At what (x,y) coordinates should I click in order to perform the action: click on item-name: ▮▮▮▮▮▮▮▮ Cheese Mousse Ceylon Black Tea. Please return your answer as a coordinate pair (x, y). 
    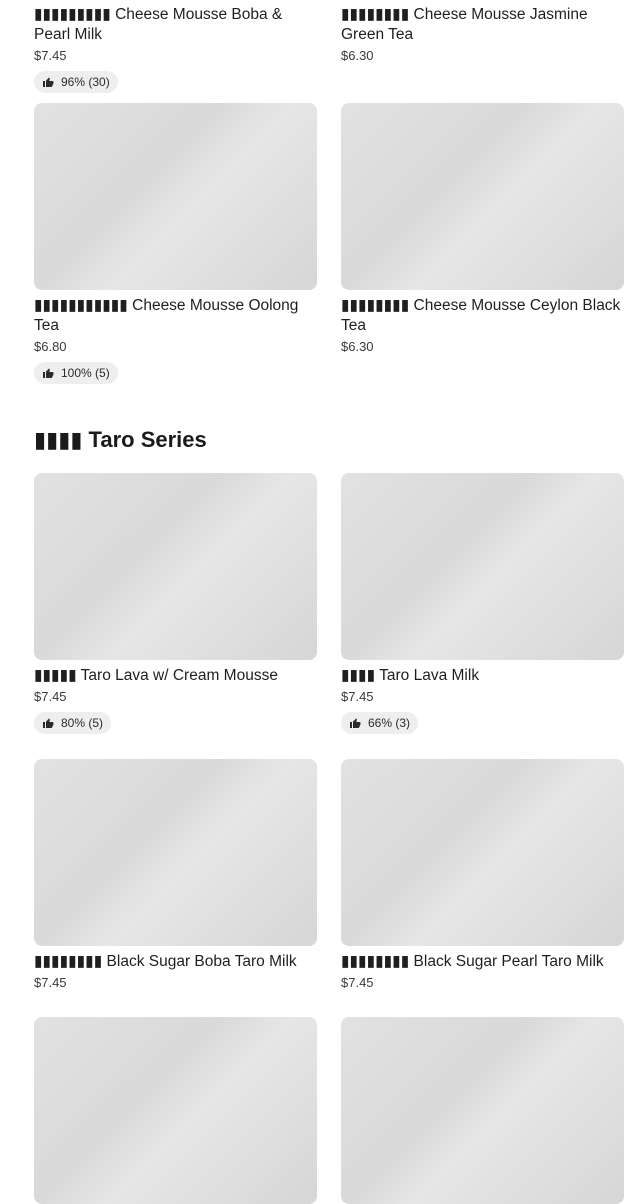
    Looking at the image, I should click on (481, 315).